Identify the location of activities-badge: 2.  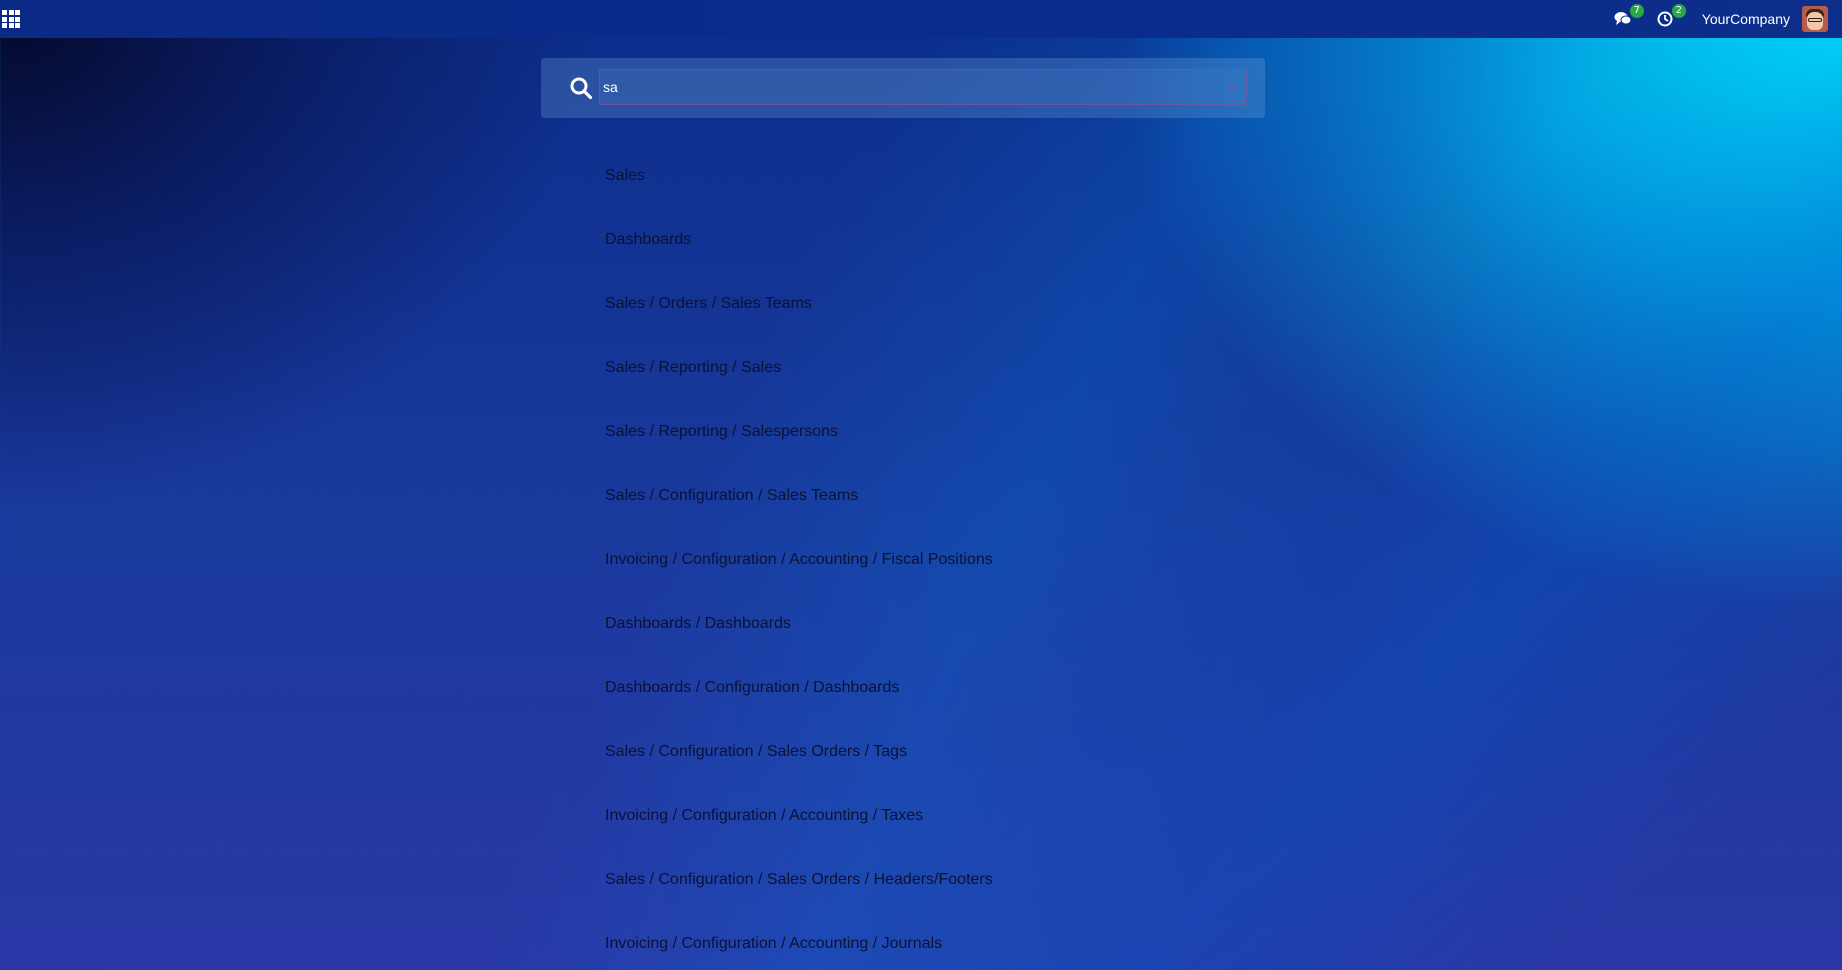
(1678, 11).